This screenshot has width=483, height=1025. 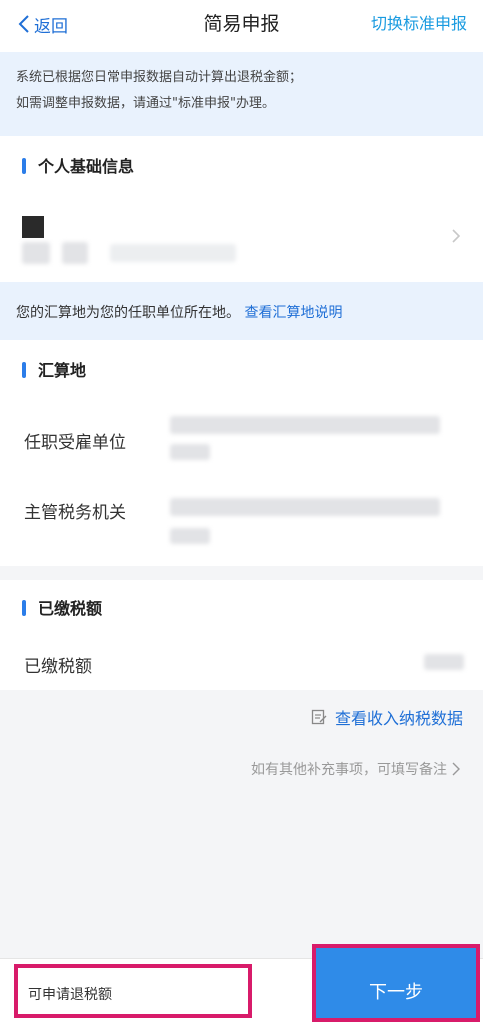 What do you see at coordinates (396, 992) in the screenshot?
I see `next-step-label: 下一步` at bounding box center [396, 992].